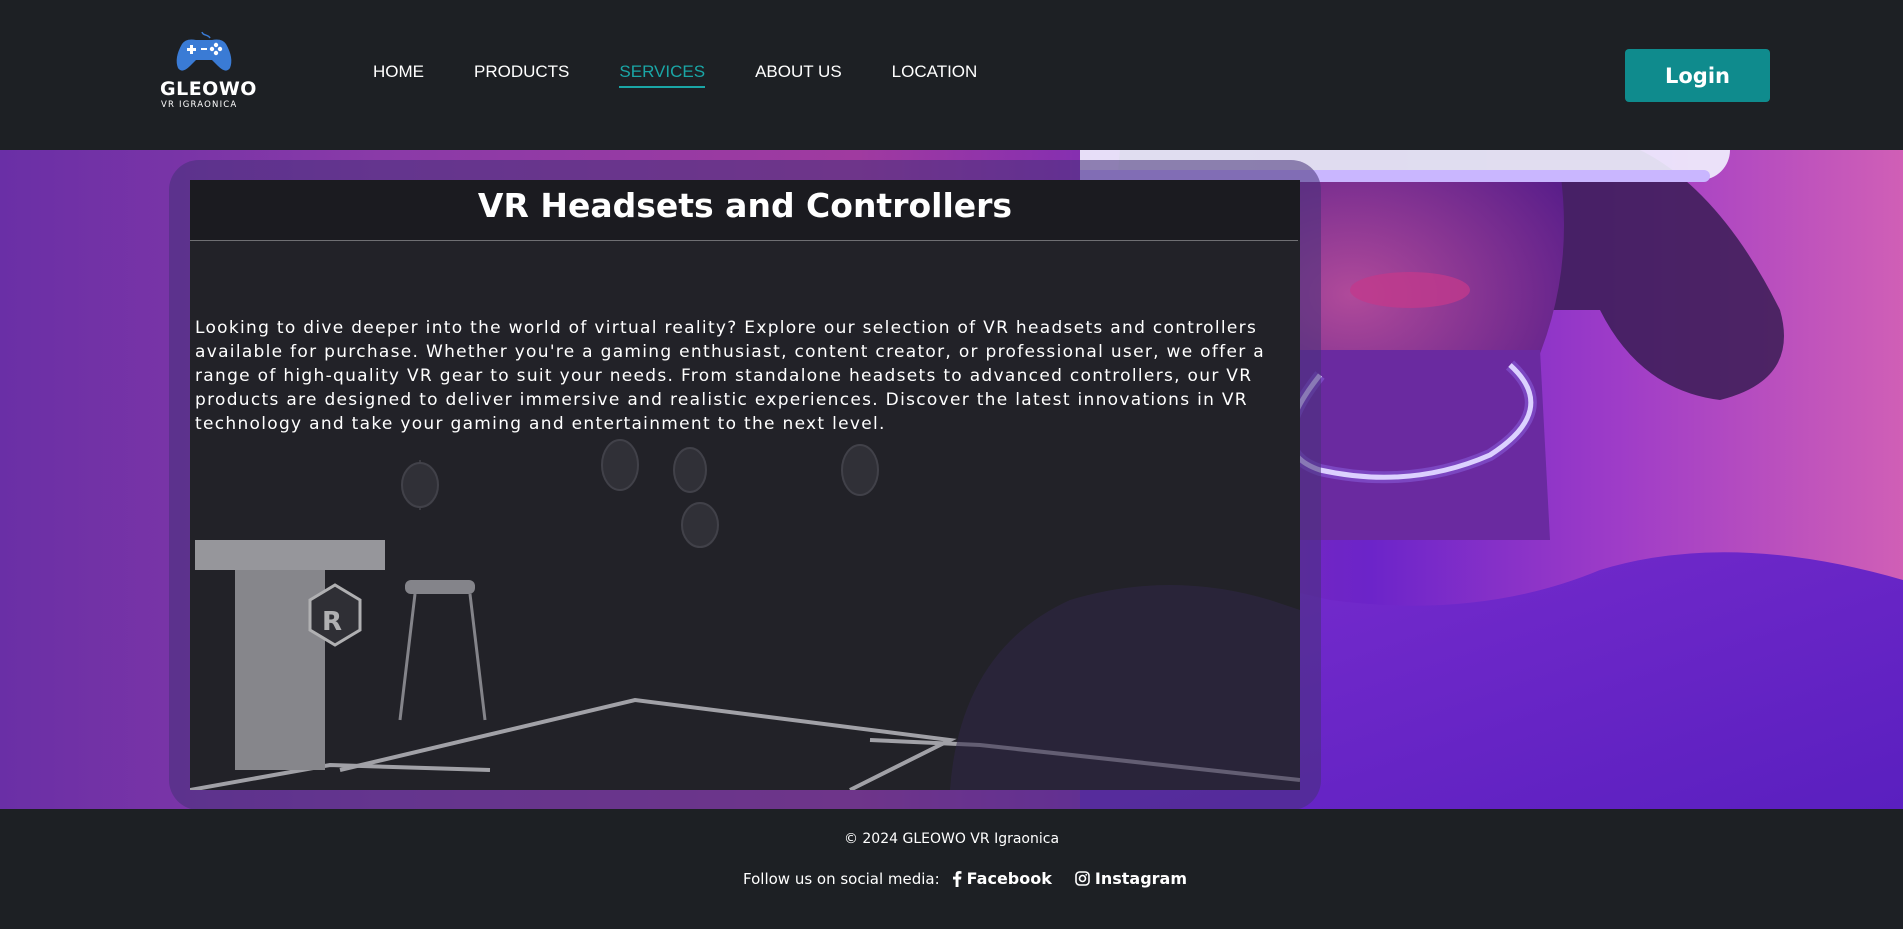 This screenshot has height=929, width=1903. Describe the element at coordinates (208, 89) in the screenshot. I see `logo-name: GLEOWO` at that location.